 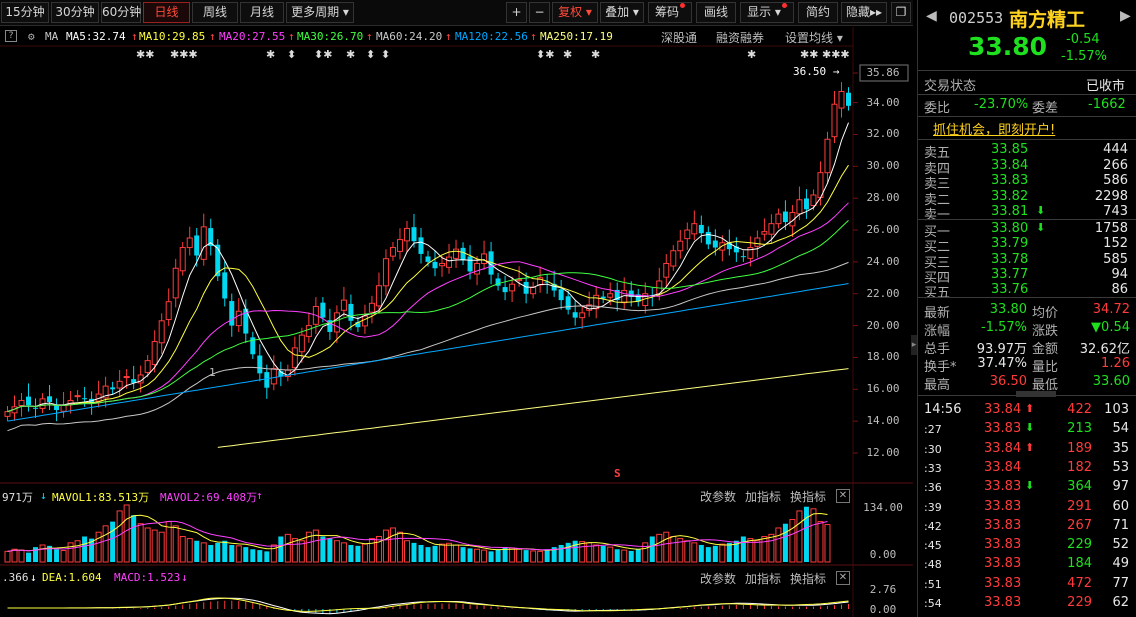 I want to click on tick-row: :36 33.83 ⬇ 364 97, so click(x=1027, y=487).